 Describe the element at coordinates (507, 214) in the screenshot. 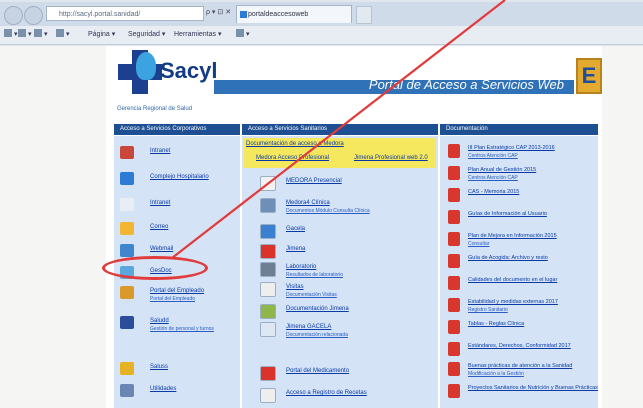

I see `document-link: Guías de Información al Usuario` at that location.